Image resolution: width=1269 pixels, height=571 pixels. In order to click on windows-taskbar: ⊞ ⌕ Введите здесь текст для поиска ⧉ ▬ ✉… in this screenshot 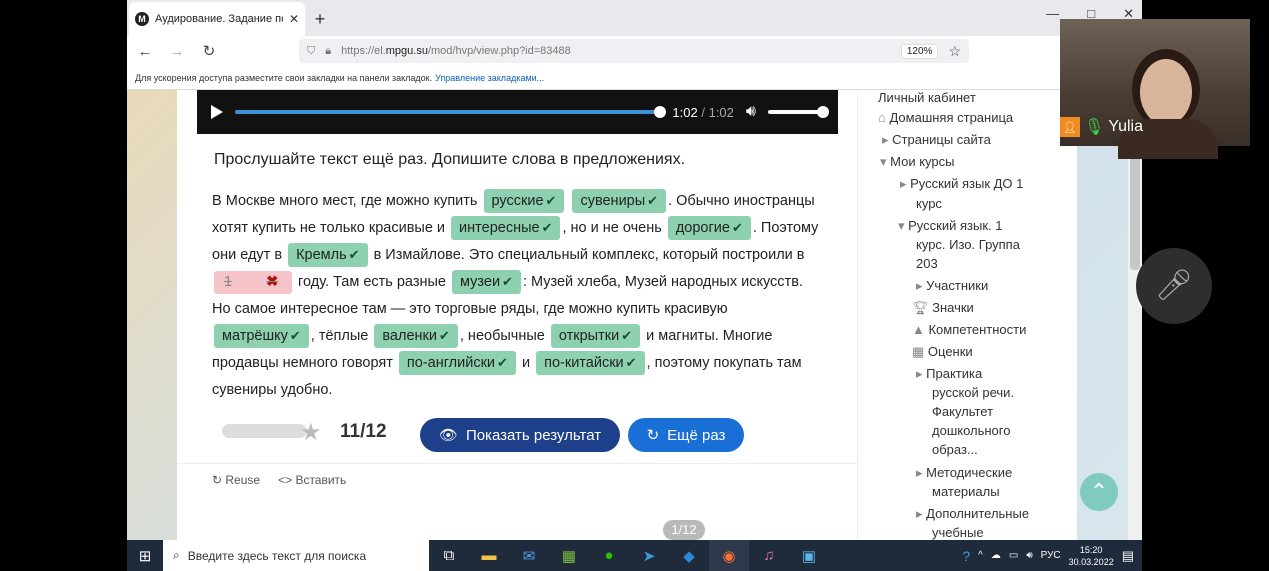, I will do `click(634, 555)`.